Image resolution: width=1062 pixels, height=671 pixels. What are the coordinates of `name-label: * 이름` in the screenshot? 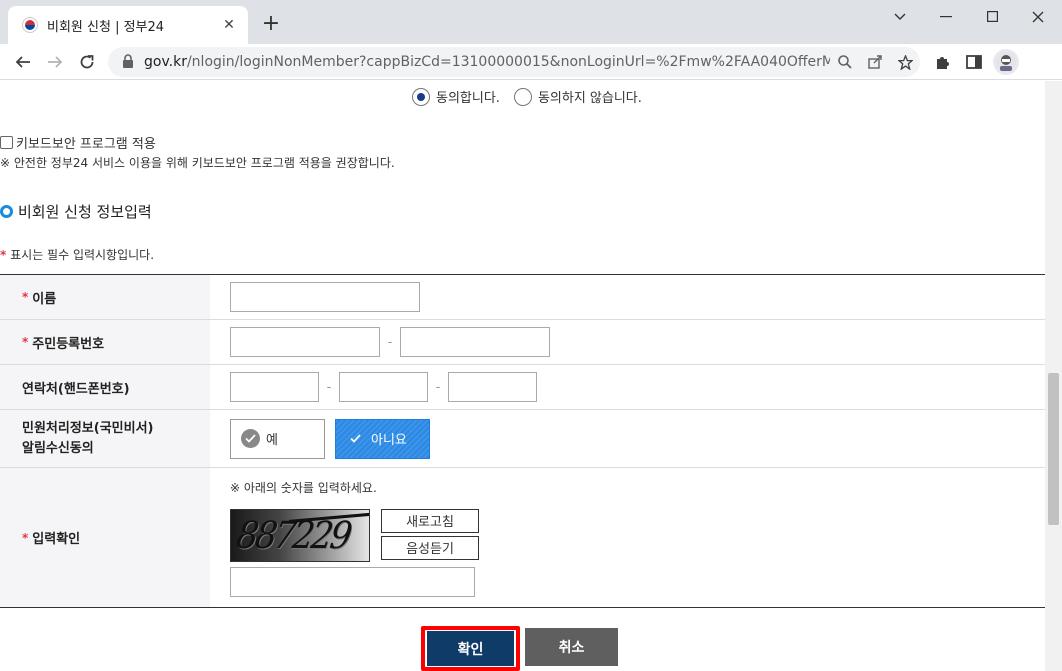 It's located at (105, 297).